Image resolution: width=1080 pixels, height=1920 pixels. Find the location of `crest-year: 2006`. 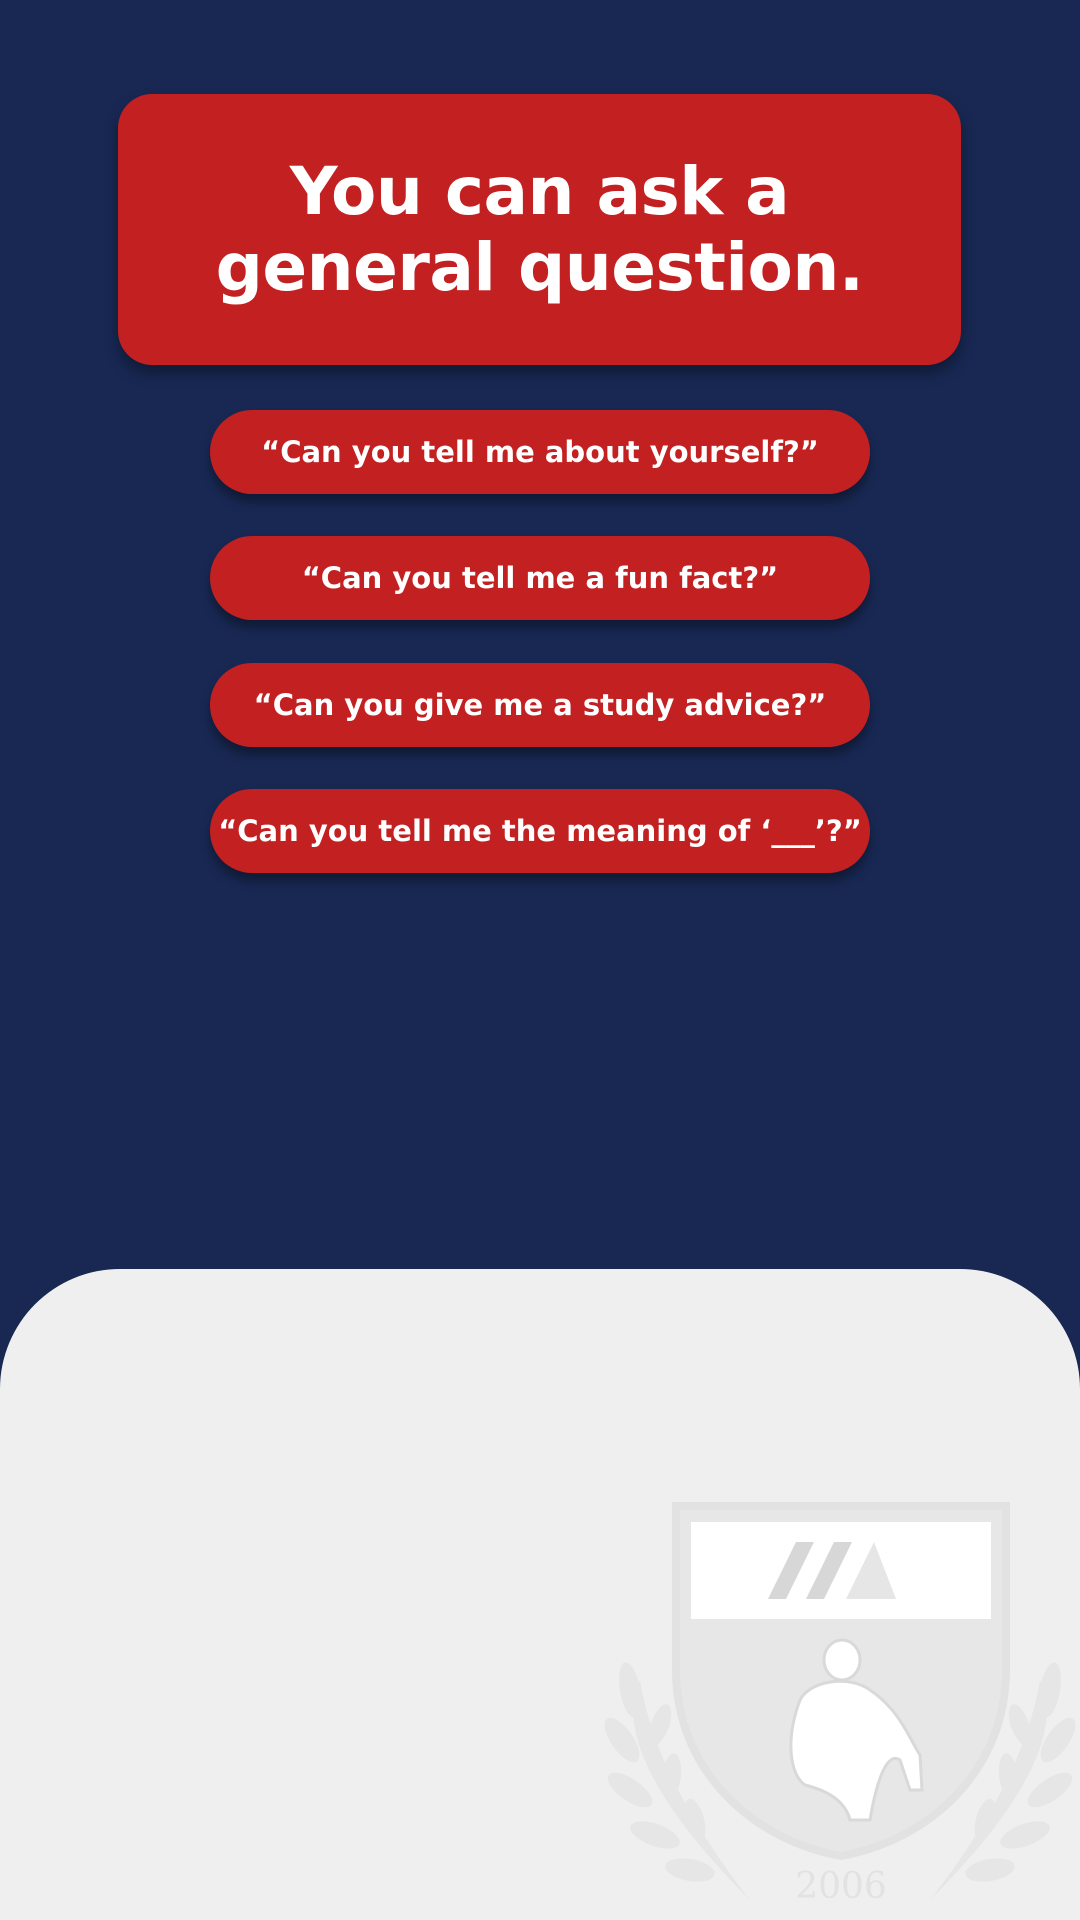

crest-year: 2006 is located at coordinates (841, 1886).